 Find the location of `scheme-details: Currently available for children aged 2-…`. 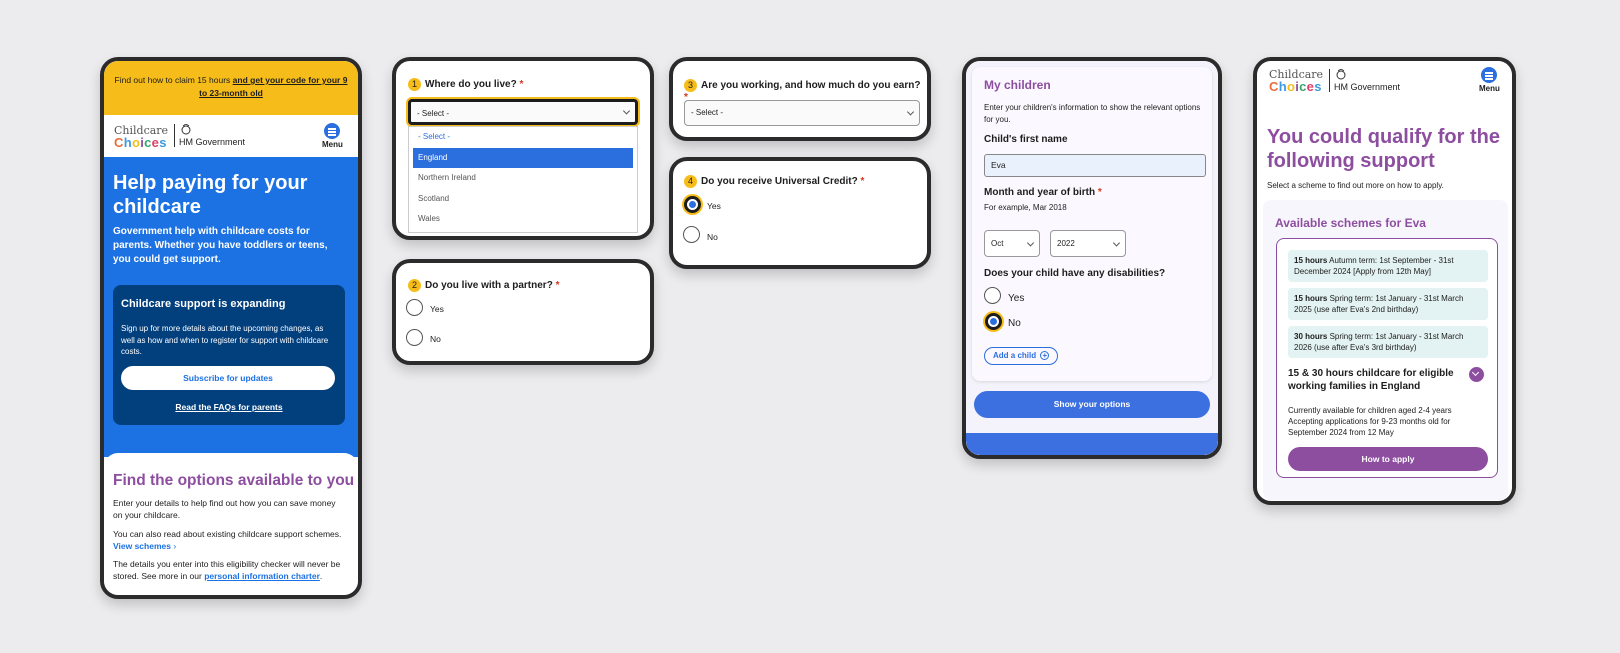

scheme-details: Currently available for children aged 2-… is located at coordinates (1370, 421).